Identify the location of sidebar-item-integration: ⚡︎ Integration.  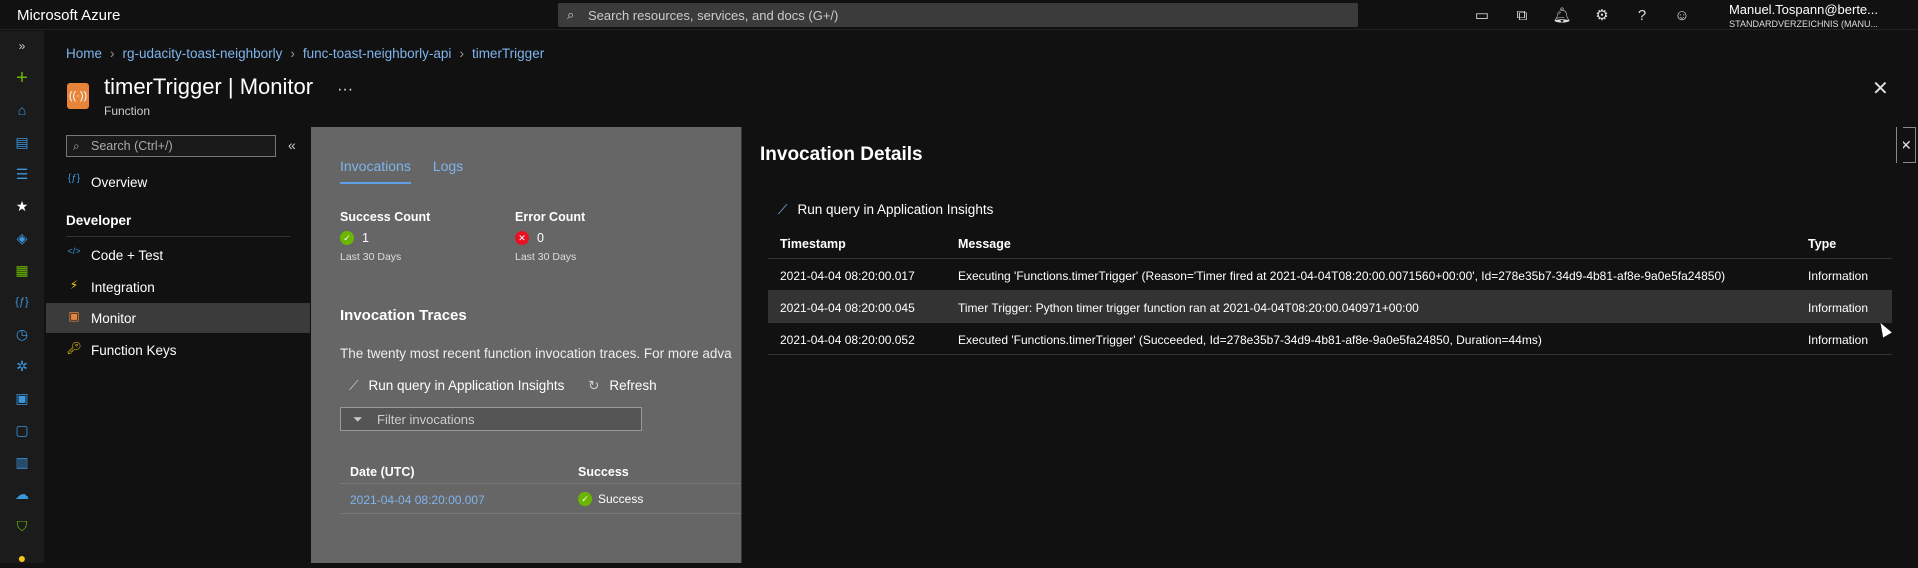
(178, 287).